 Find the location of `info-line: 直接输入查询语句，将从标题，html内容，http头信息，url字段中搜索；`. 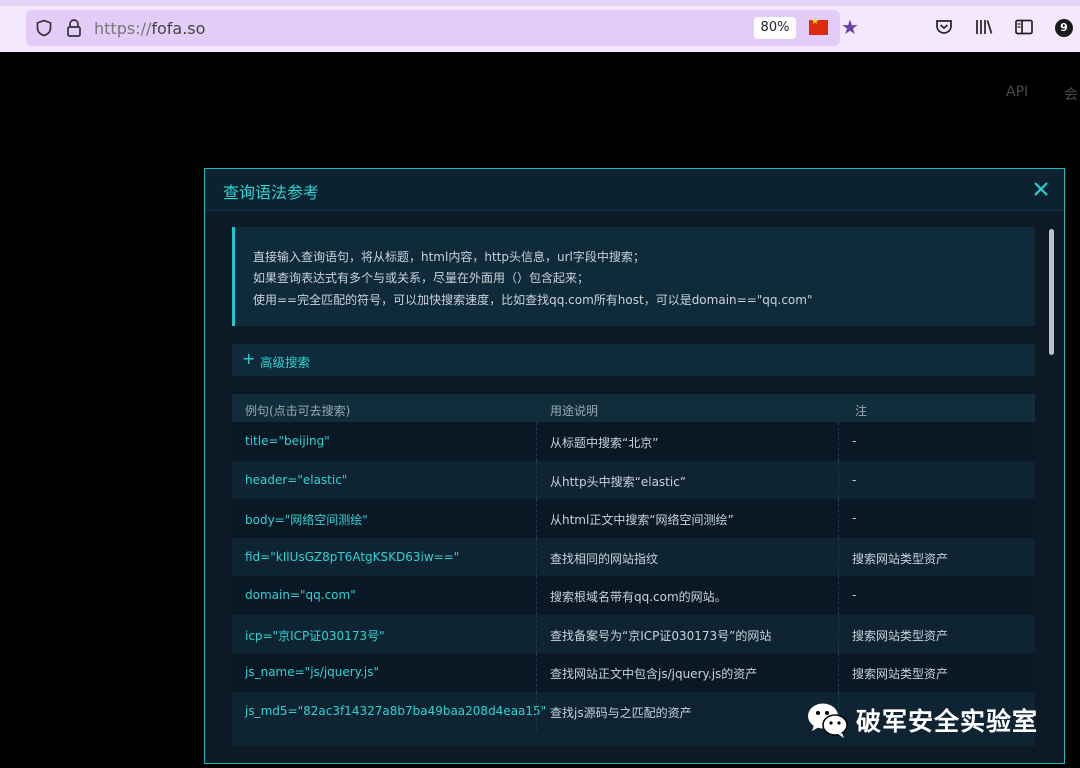

info-line: 直接输入查询语句，将从标题，html内容，http头信息，url字段中搜索； is located at coordinates (449, 257).